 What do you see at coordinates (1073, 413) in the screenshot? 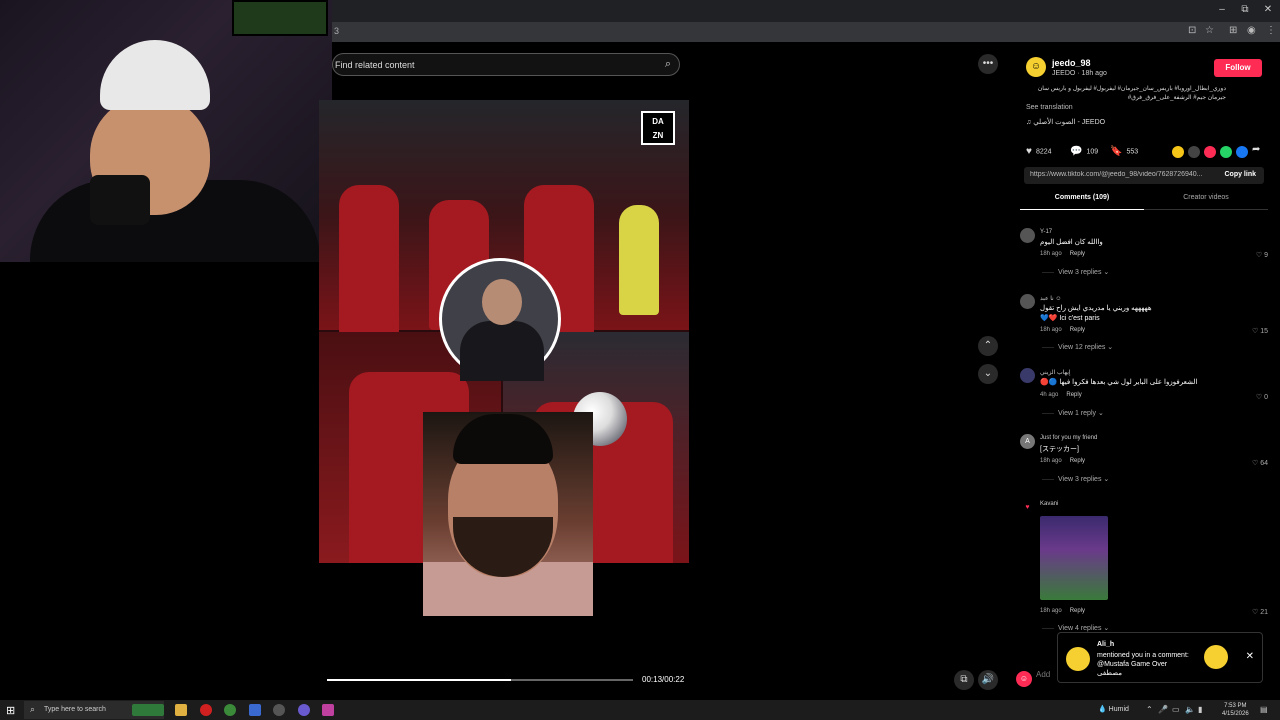
I see `view-replies-button: View 1 reply ⌄` at bounding box center [1073, 413].